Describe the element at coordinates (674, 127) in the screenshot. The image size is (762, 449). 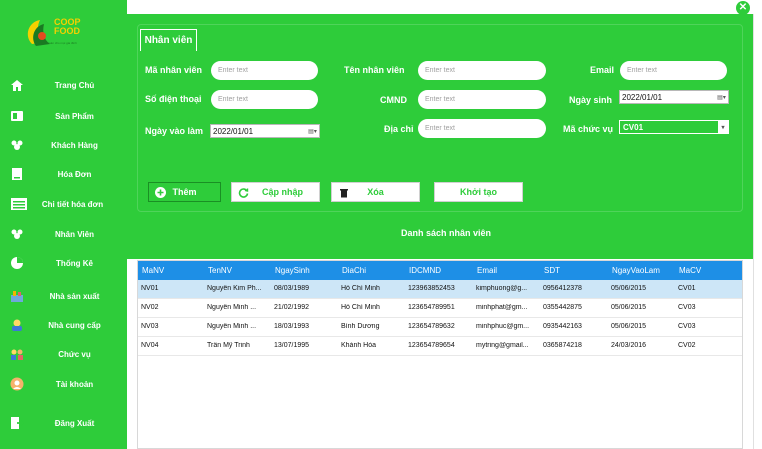
I see `ma-chuc-vu-select: CV01 ▾` at that location.